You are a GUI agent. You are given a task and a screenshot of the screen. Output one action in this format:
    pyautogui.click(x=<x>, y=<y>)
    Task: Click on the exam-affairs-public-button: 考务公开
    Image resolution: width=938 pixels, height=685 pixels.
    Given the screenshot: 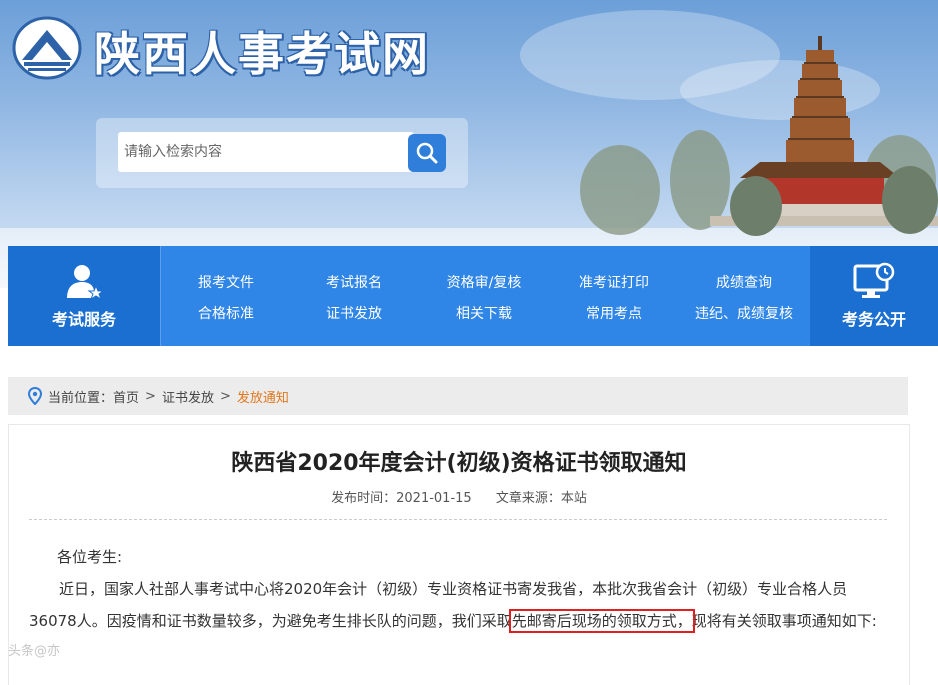 What is the action you would take?
    pyautogui.click(x=874, y=296)
    